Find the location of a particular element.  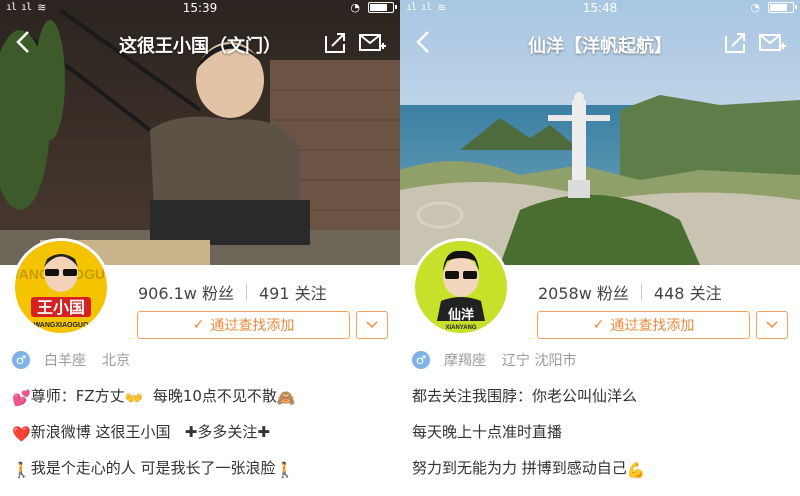

location: 北京 is located at coordinates (116, 361).